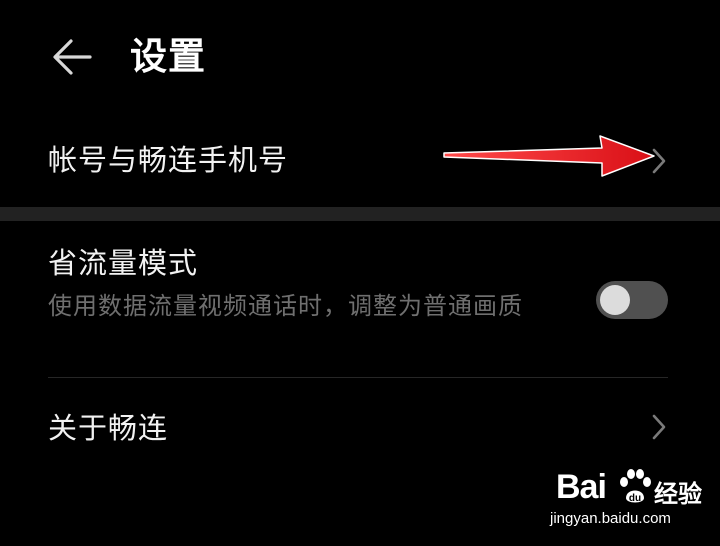 The image size is (720, 546). What do you see at coordinates (123, 263) in the screenshot?
I see `settings-item-data-saver-label: 省流量模式` at bounding box center [123, 263].